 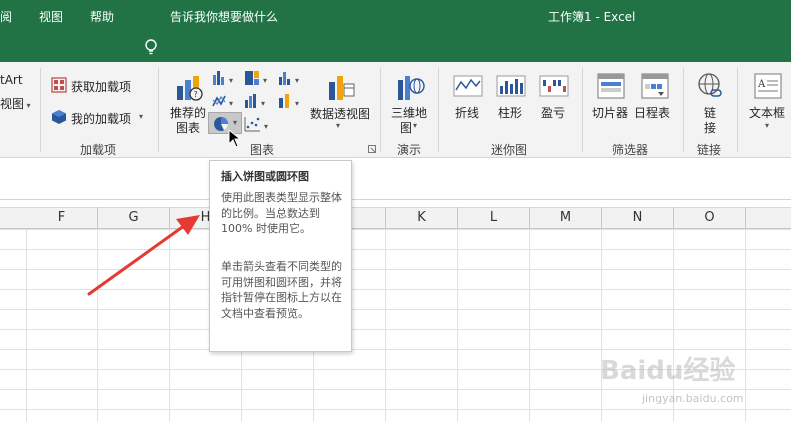 What do you see at coordinates (467, 113) in the screenshot?
I see `sparkline-line-label: 折线` at bounding box center [467, 113].